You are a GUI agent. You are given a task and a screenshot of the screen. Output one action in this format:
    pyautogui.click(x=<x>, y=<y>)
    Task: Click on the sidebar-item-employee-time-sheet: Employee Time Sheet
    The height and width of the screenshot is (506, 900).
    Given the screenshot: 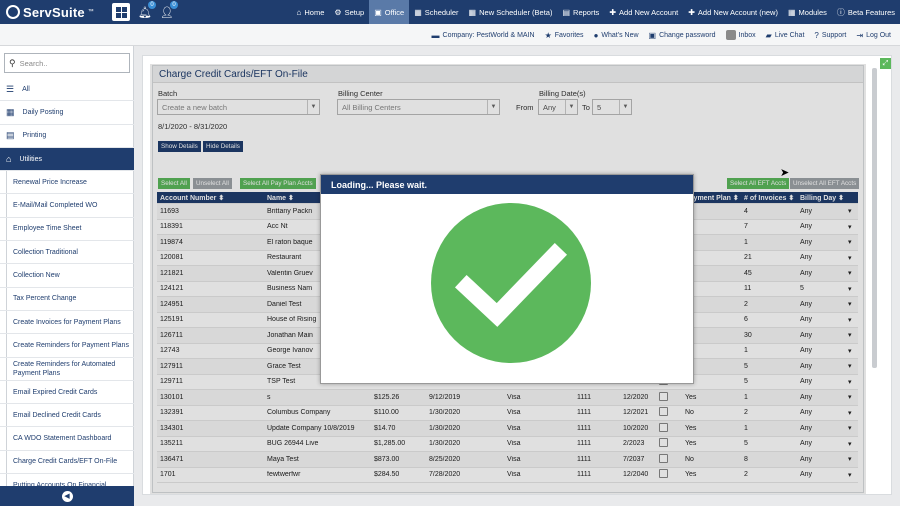 What is the action you would take?
    pyautogui.click(x=67, y=229)
    